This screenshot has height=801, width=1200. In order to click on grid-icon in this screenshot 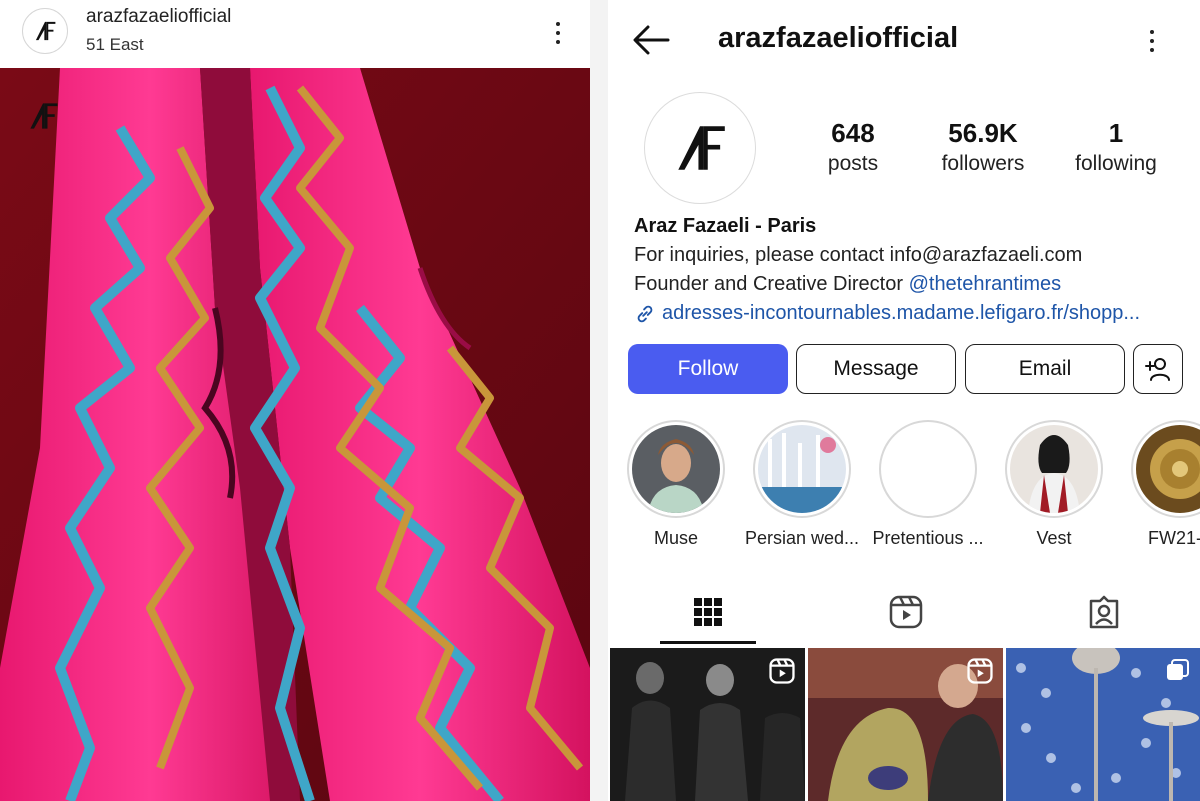, I will do `click(708, 612)`.